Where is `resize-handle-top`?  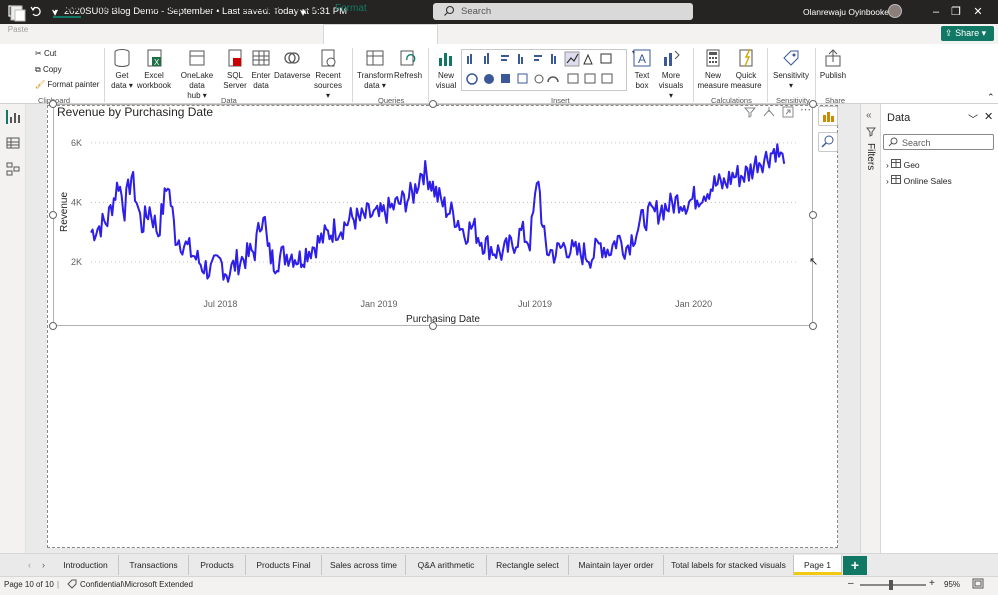
resize-handle-top is located at coordinates (433, 104).